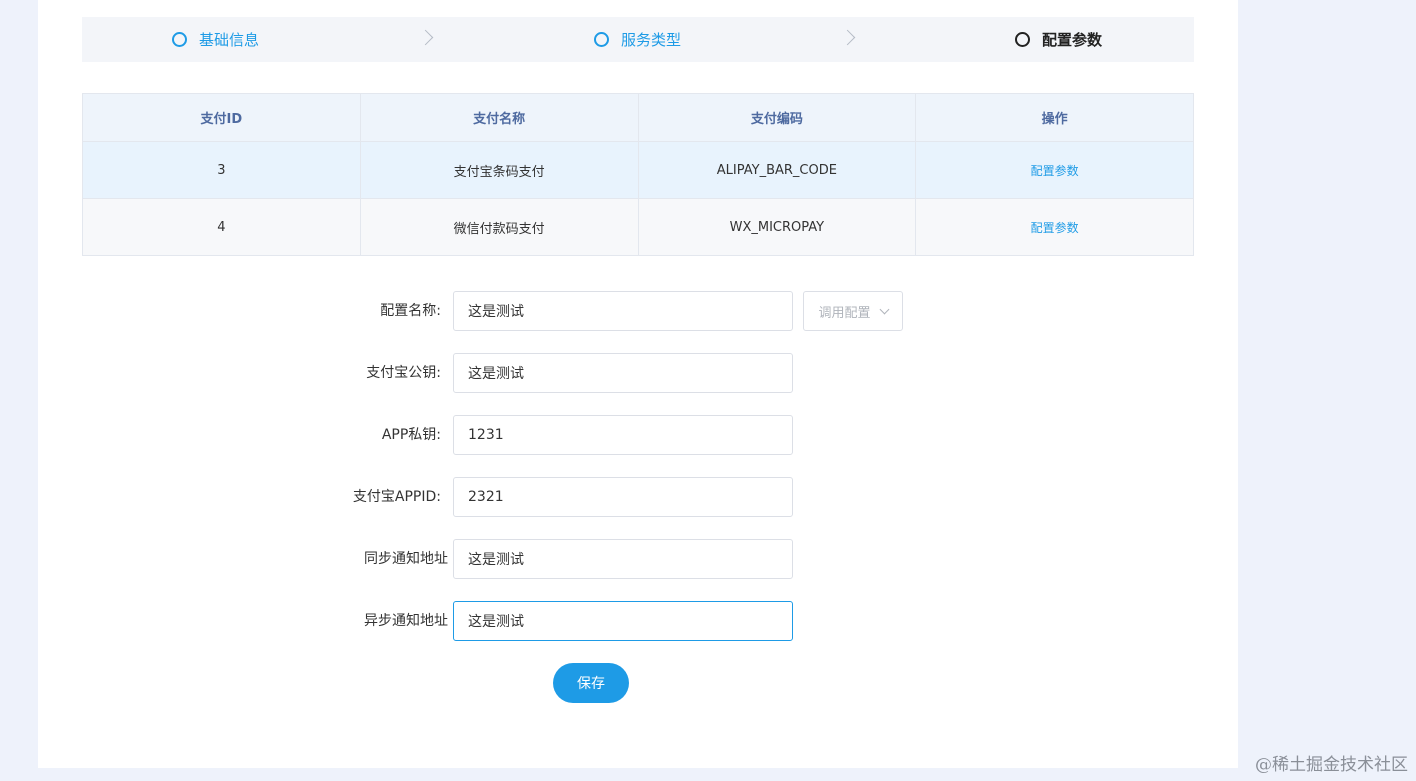 This screenshot has width=1416, height=781. What do you see at coordinates (623, 497) in the screenshot?
I see `alipay-appid-input` at bounding box center [623, 497].